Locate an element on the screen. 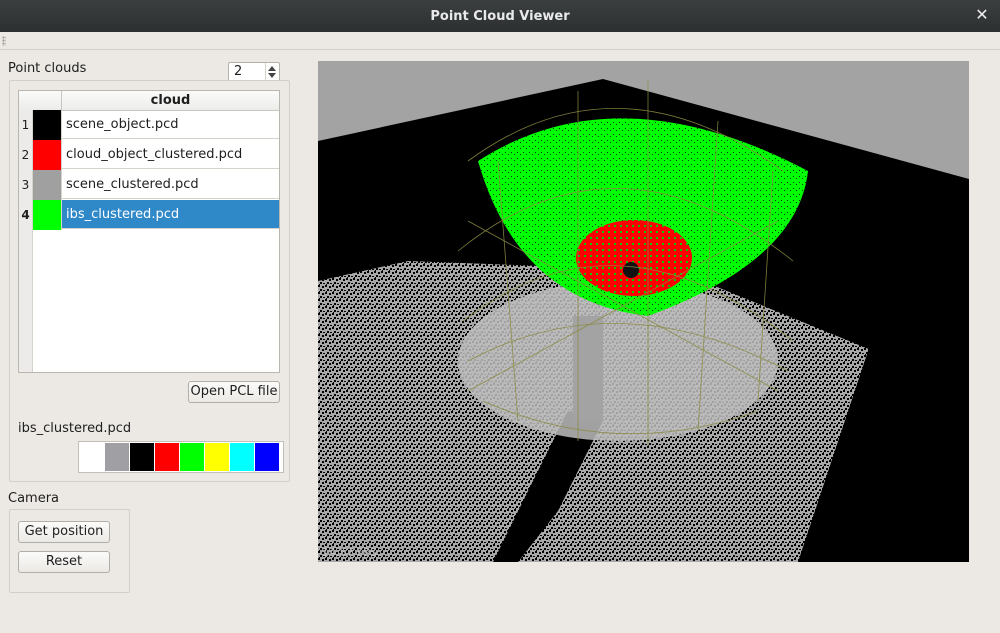 This screenshot has width=1000, height=633. title-bar: Point Cloud Viewer ✕ is located at coordinates (500, 16).